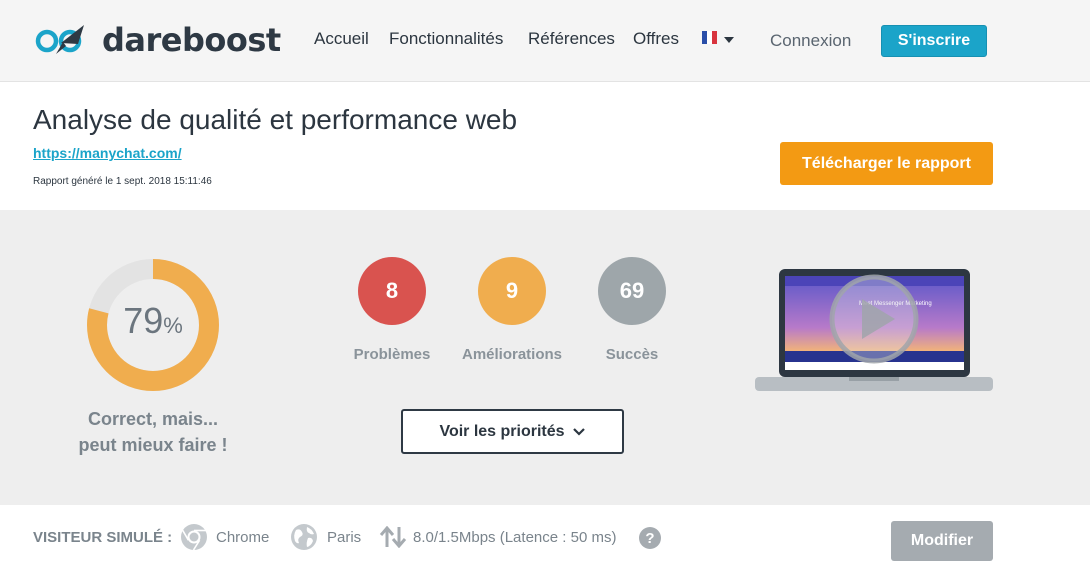 The image size is (1090, 572). What do you see at coordinates (512, 291) in the screenshot?
I see `improvements-count-badge: 9` at bounding box center [512, 291].